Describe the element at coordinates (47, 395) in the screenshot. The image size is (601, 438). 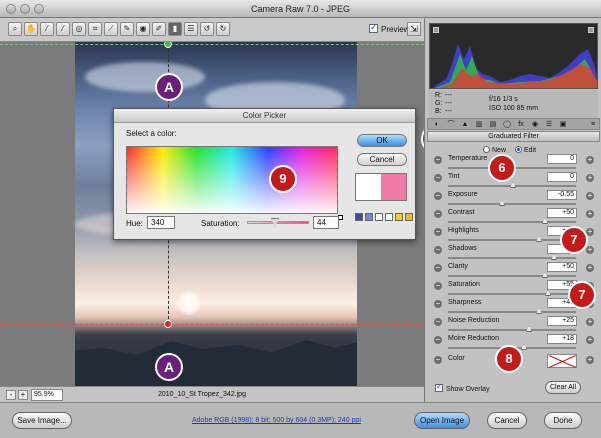
I see `zoom-level-select: 95.9%` at that location.